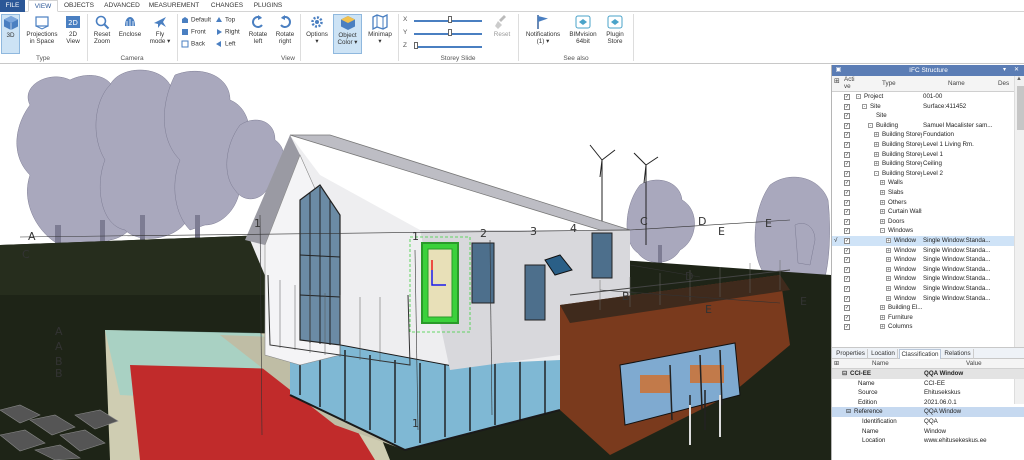  Describe the element at coordinates (1019, 79) in the screenshot. I see `scroll-up-icon: ▲` at that location.